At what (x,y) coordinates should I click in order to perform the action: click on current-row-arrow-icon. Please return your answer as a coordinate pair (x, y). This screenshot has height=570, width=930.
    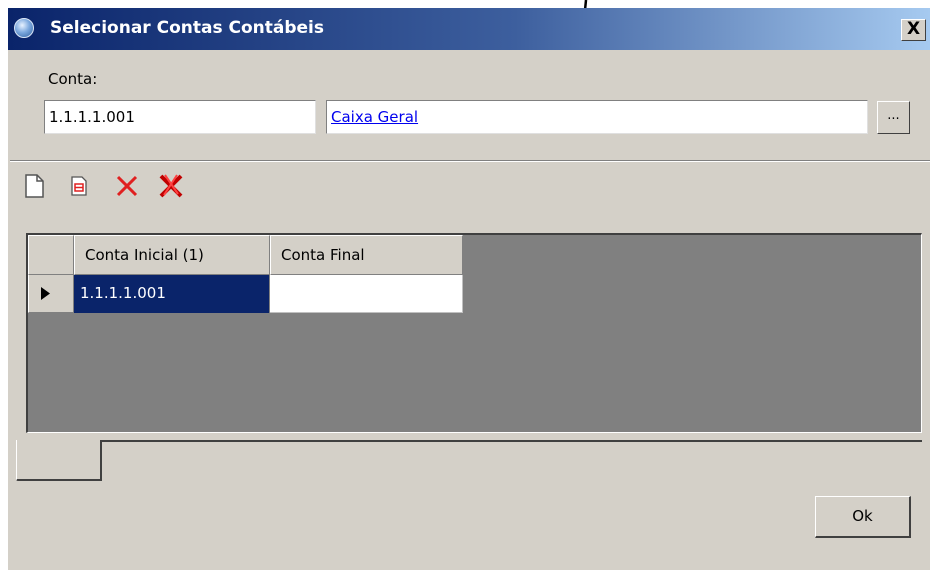
    Looking at the image, I should click on (45, 293).